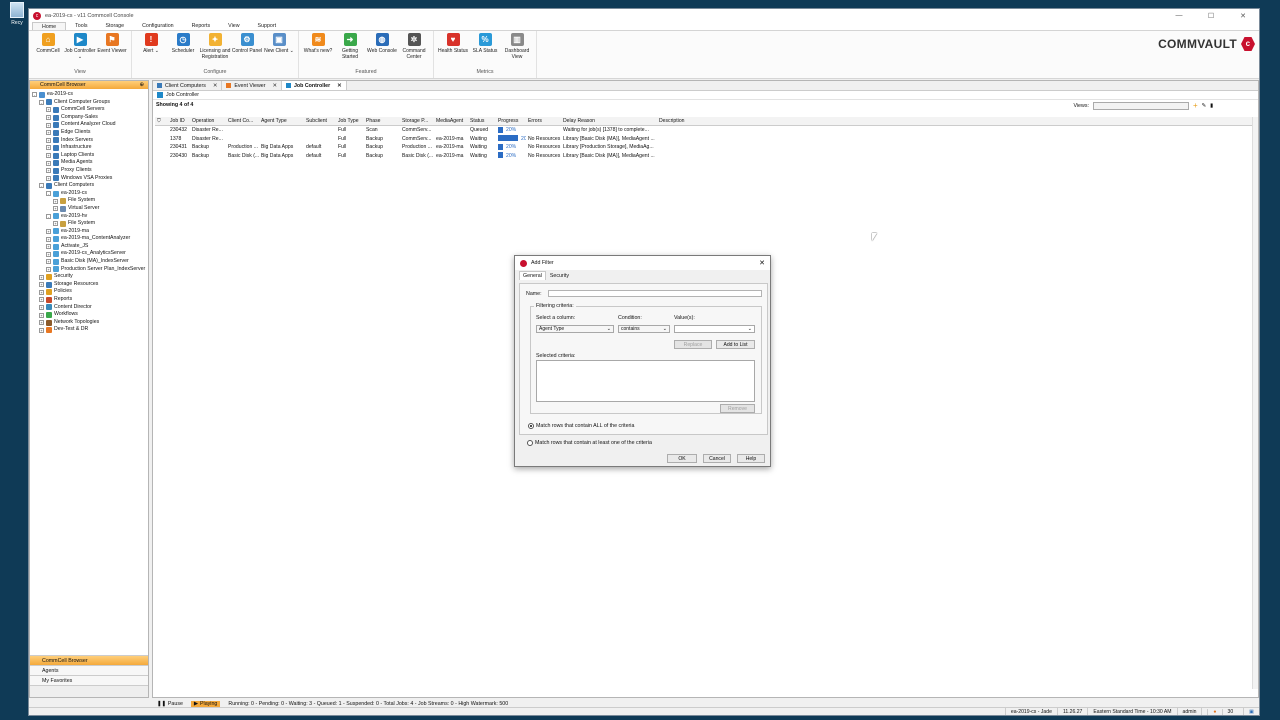  Describe the element at coordinates (142, 85) in the screenshot. I see `pin-icon: ⊕` at that location.